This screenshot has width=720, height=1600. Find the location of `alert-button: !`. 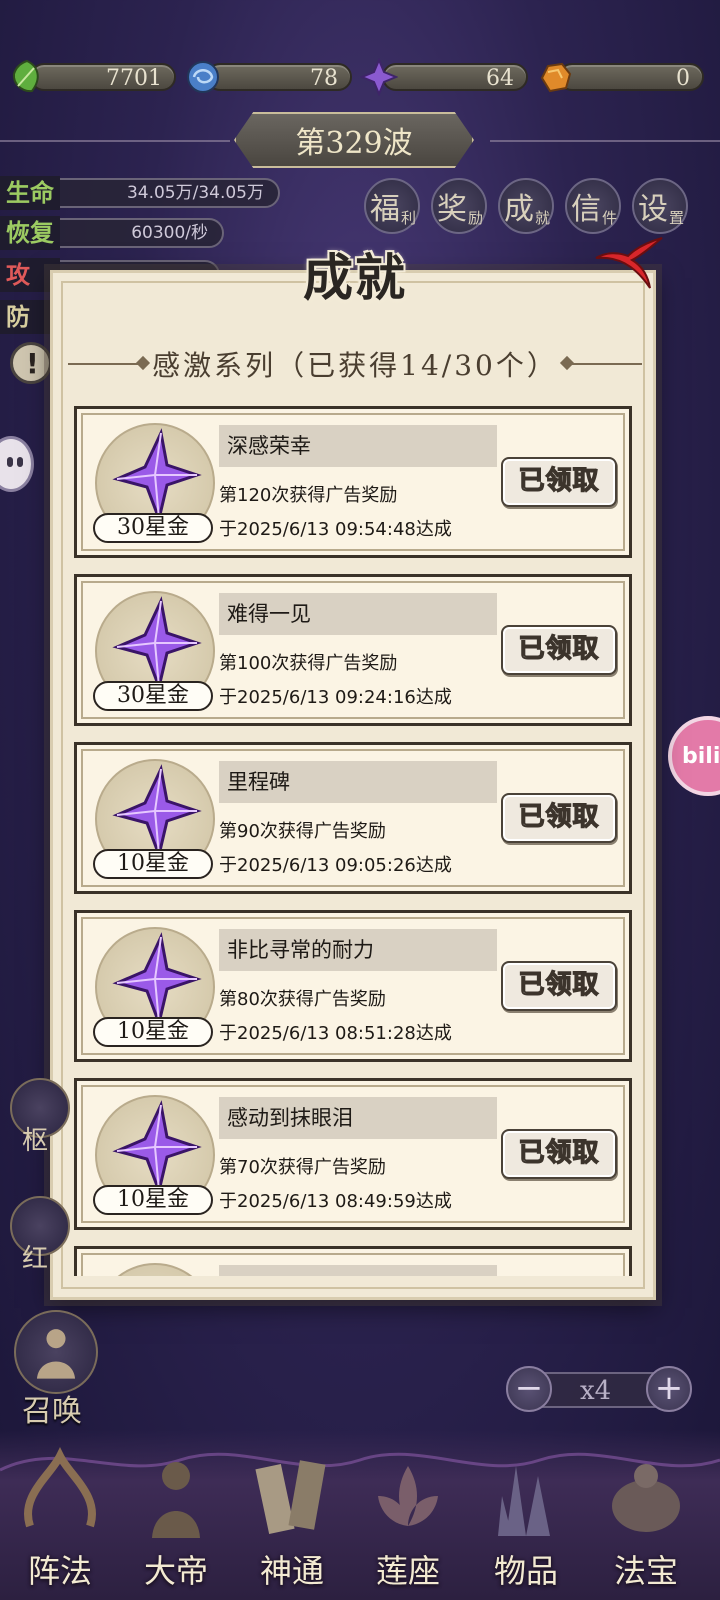

alert-button: ! is located at coordinates (31, 363).